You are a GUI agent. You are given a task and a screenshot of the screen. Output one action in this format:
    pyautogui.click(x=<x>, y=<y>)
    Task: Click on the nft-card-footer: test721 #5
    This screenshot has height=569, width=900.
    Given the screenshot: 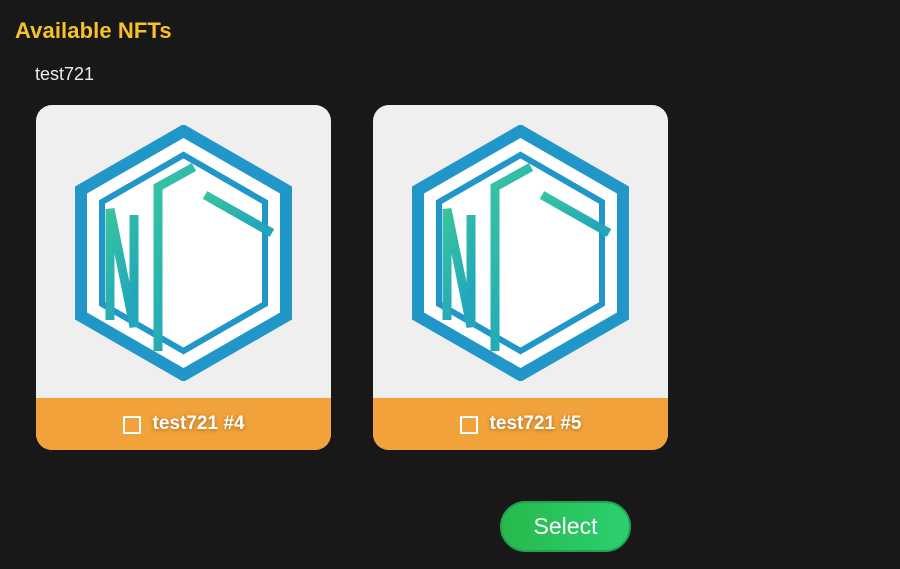 What is the action you would take?
    pyautogui.click(x=520, y=424)
    